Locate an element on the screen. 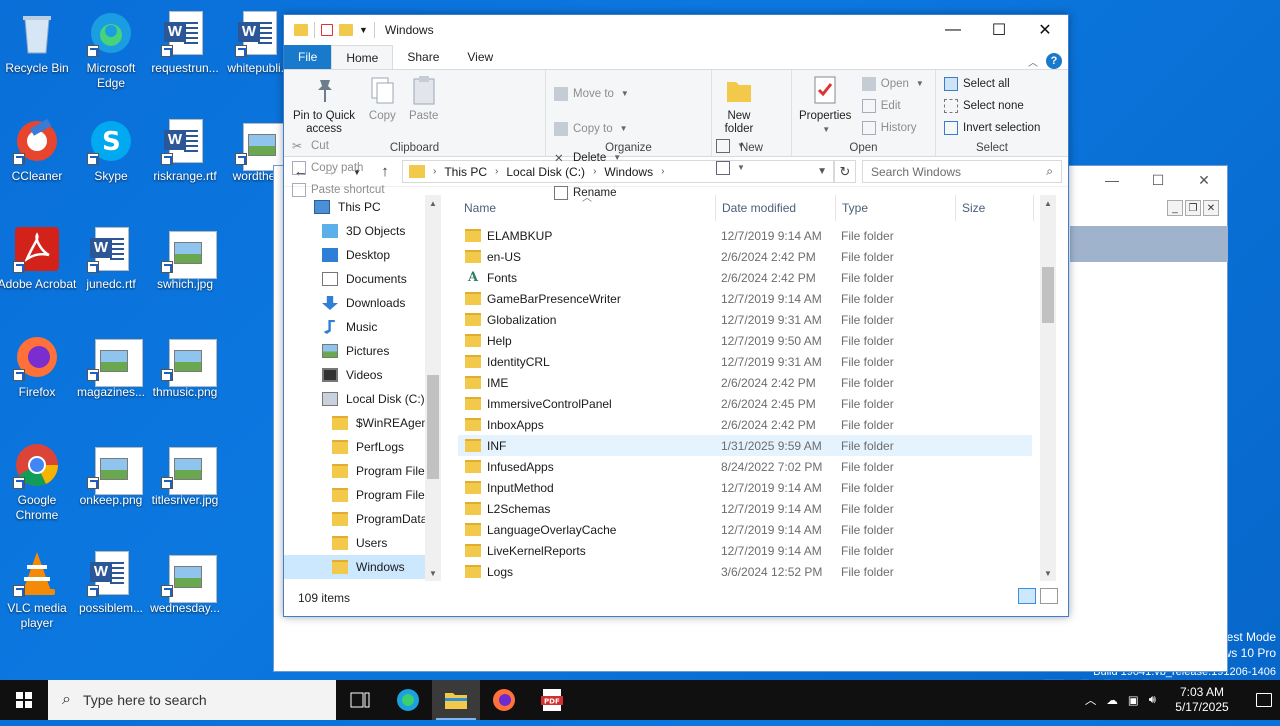  edit-button: Edit is located at coordinates (892, 105).